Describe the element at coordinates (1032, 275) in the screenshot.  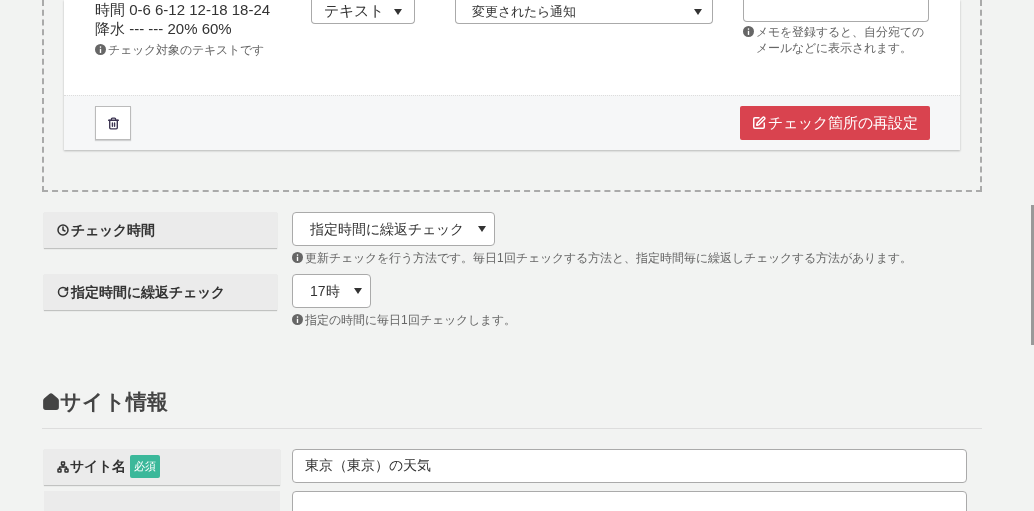
I see `scrollbar` at that location.